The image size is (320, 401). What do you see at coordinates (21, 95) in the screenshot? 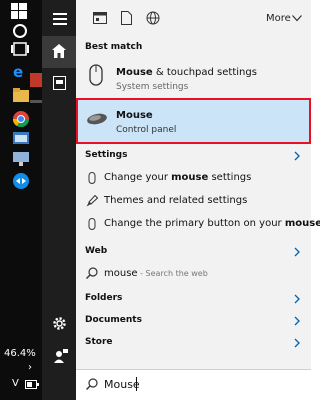
I see `file-explorer-icon` at bounding box center [21, 95].